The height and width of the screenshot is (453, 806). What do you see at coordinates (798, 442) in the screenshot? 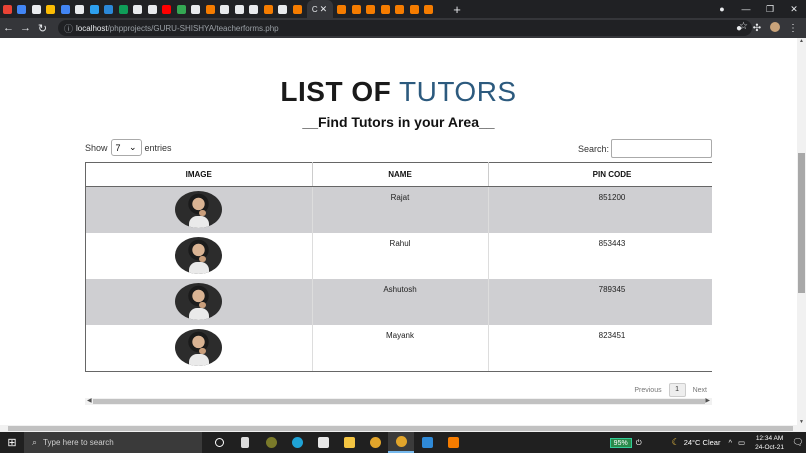
I see `notification-icon: 🗨` at bounding box center [798, 442].